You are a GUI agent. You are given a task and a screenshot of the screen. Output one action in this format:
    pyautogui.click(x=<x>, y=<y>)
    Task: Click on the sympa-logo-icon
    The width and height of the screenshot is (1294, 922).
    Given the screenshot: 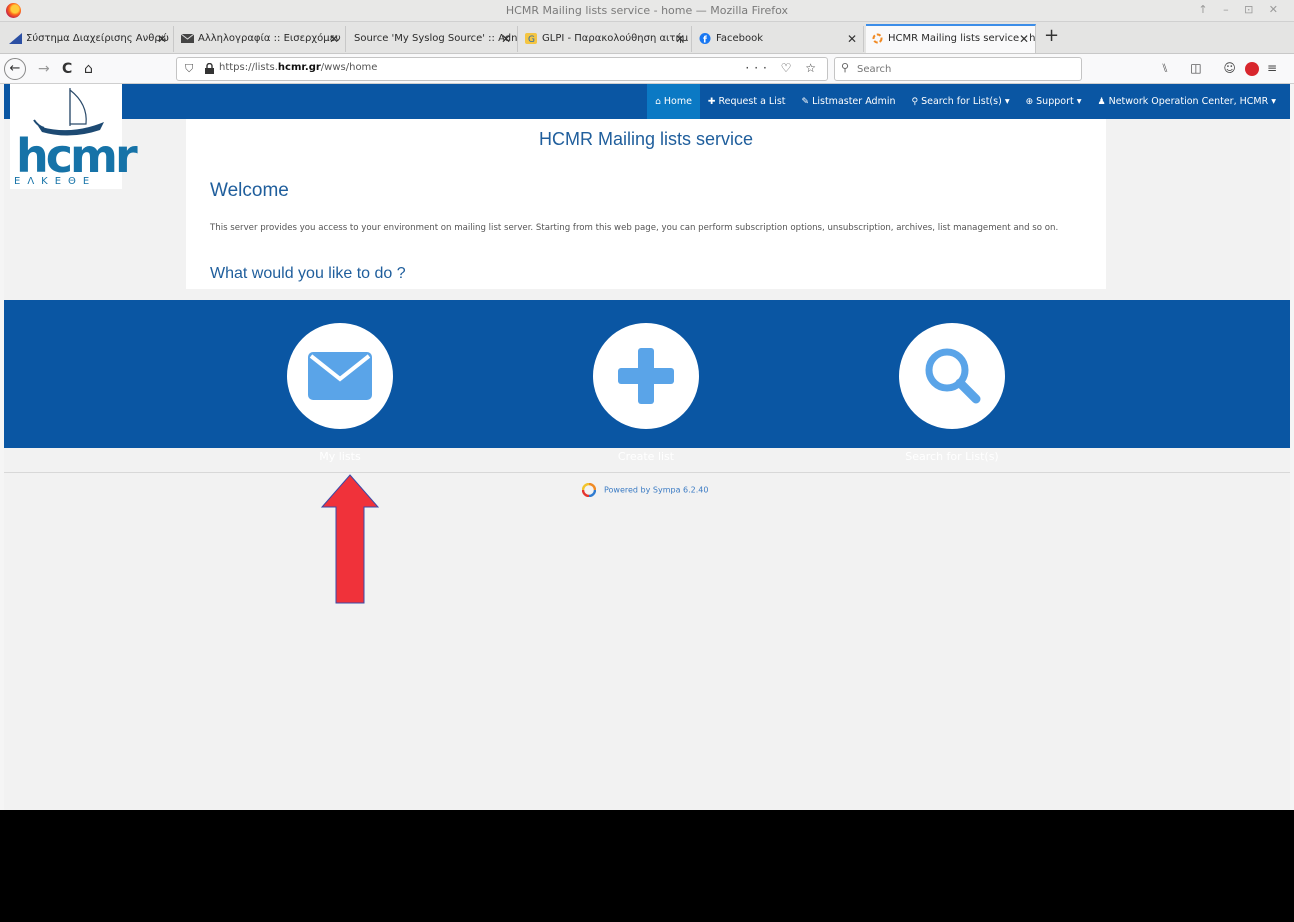 What is the action you would take?
    pyautogui.click(x=589, y=490)
    